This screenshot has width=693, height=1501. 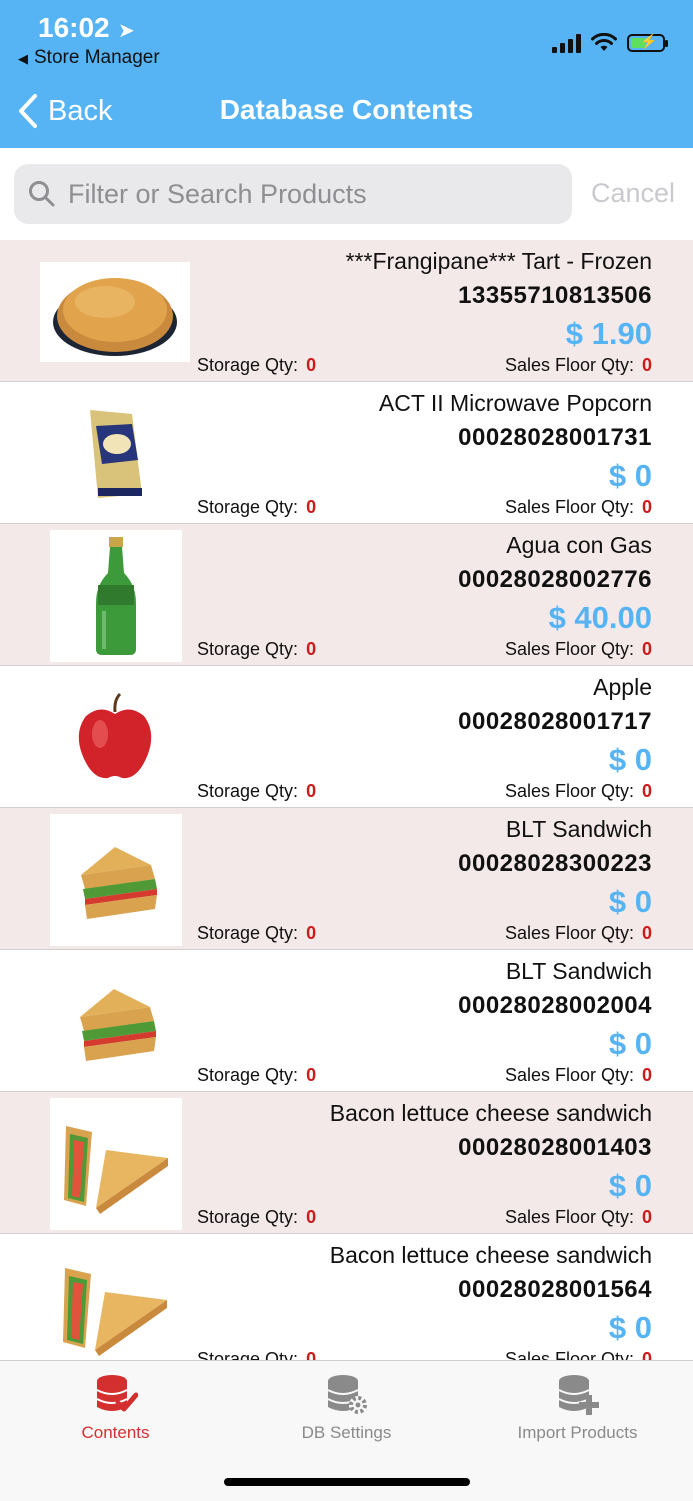 I want to click on tab-import-products: Import Products, so click(x=577, y=1408).